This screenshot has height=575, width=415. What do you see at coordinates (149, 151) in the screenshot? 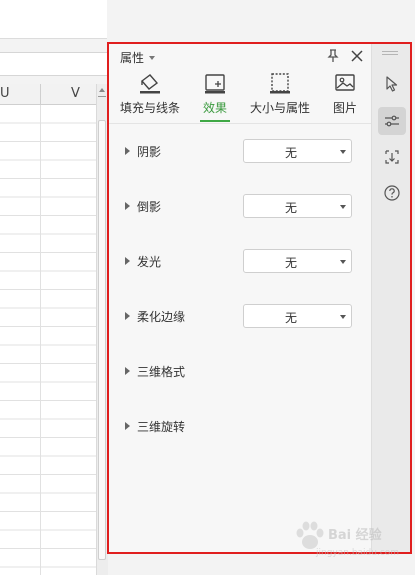
I see `shadow-label: 阴影` at bounding box center [149, 151].